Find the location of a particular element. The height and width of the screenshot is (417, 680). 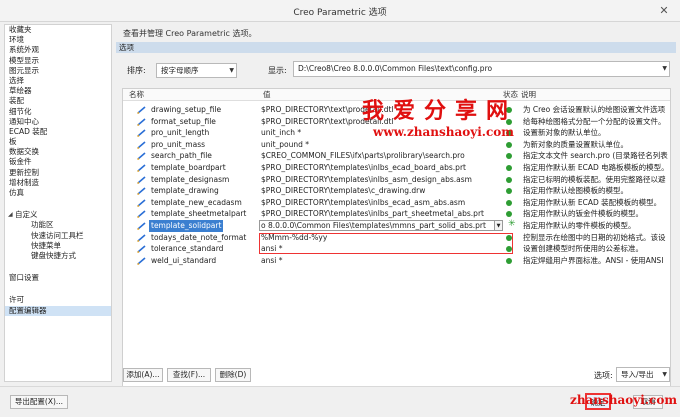

nav-item: 系统外观 is located at coordinates (58, 50).